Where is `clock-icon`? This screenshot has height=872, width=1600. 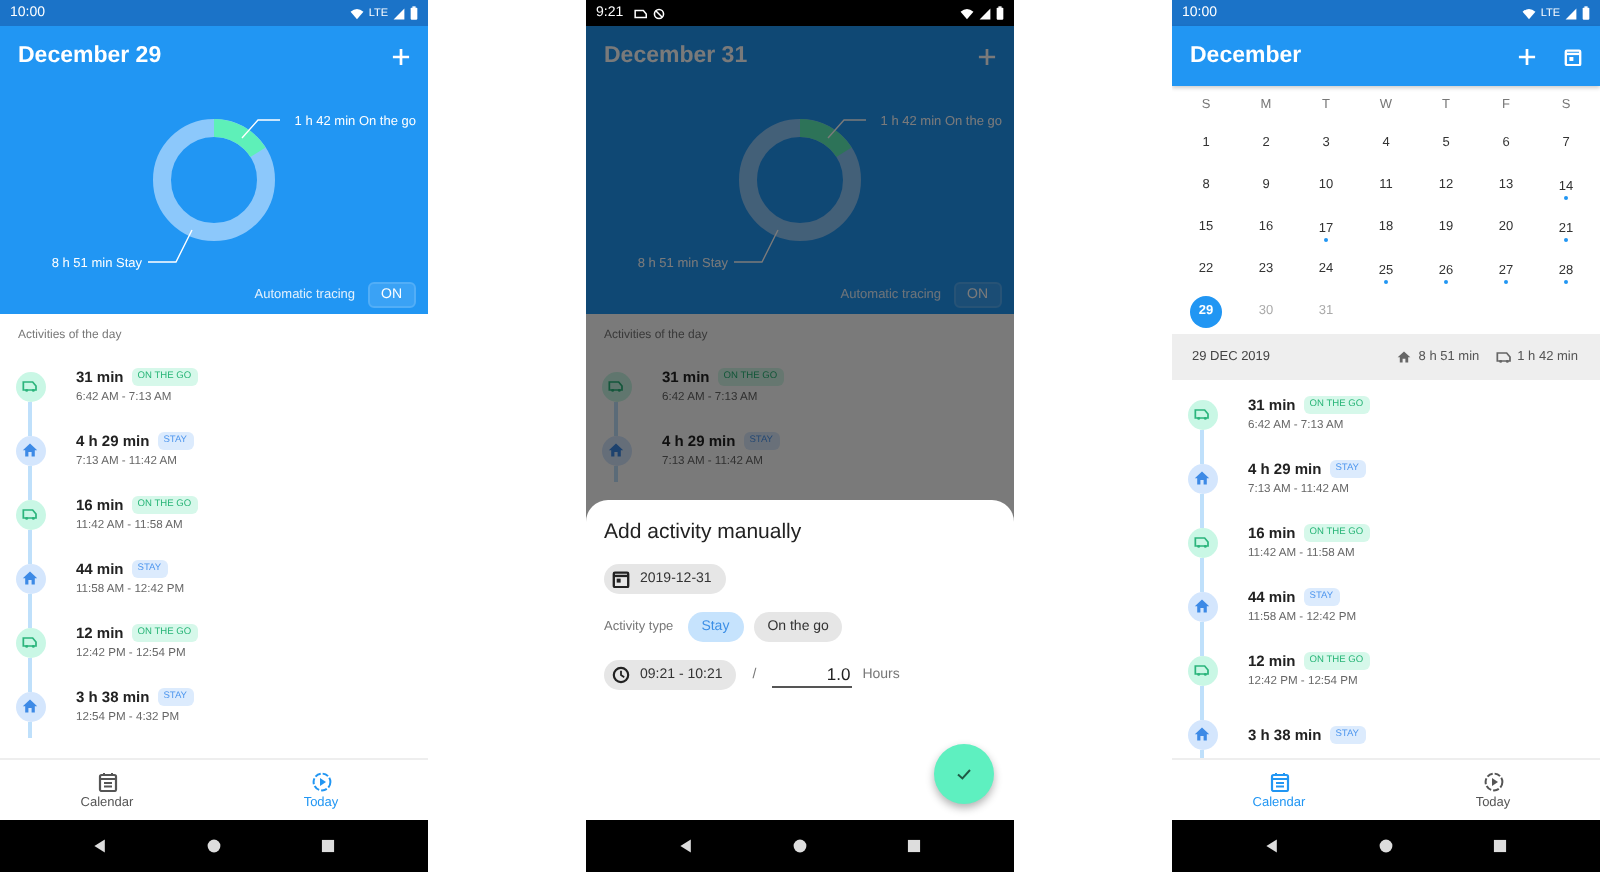
clock-icon is located at coordinates (621, 675).